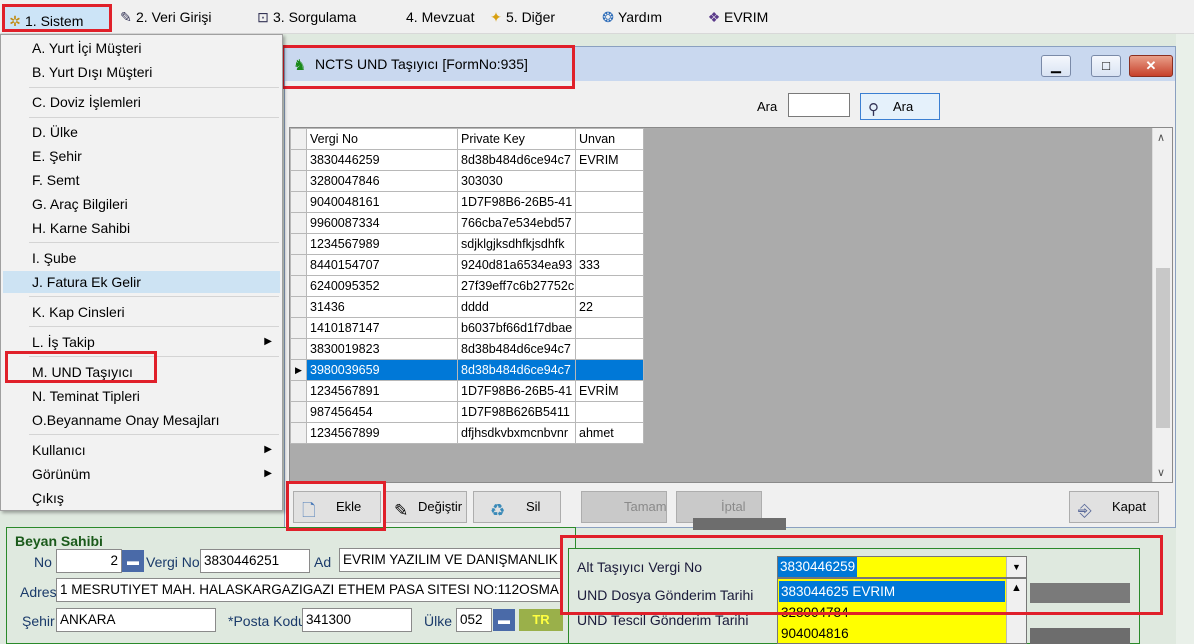  What do you see at coordinates (133, 561) in the screenshot?
I see `no-lookup-button: ▬` at bounding box center [133, 561].